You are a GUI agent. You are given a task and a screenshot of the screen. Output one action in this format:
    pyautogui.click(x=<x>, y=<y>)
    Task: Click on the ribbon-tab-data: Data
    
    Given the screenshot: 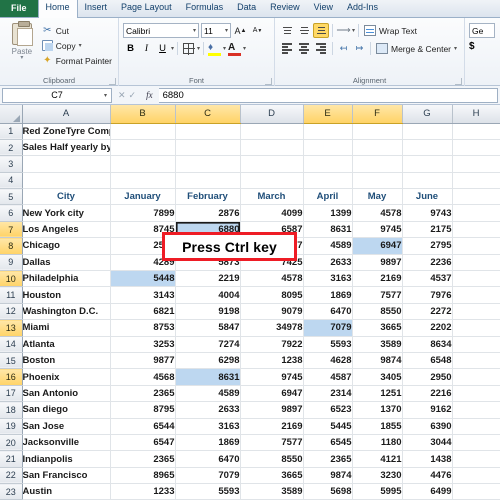 What is the action you would take?
    pyautogui.click(x=246, y=8)
    